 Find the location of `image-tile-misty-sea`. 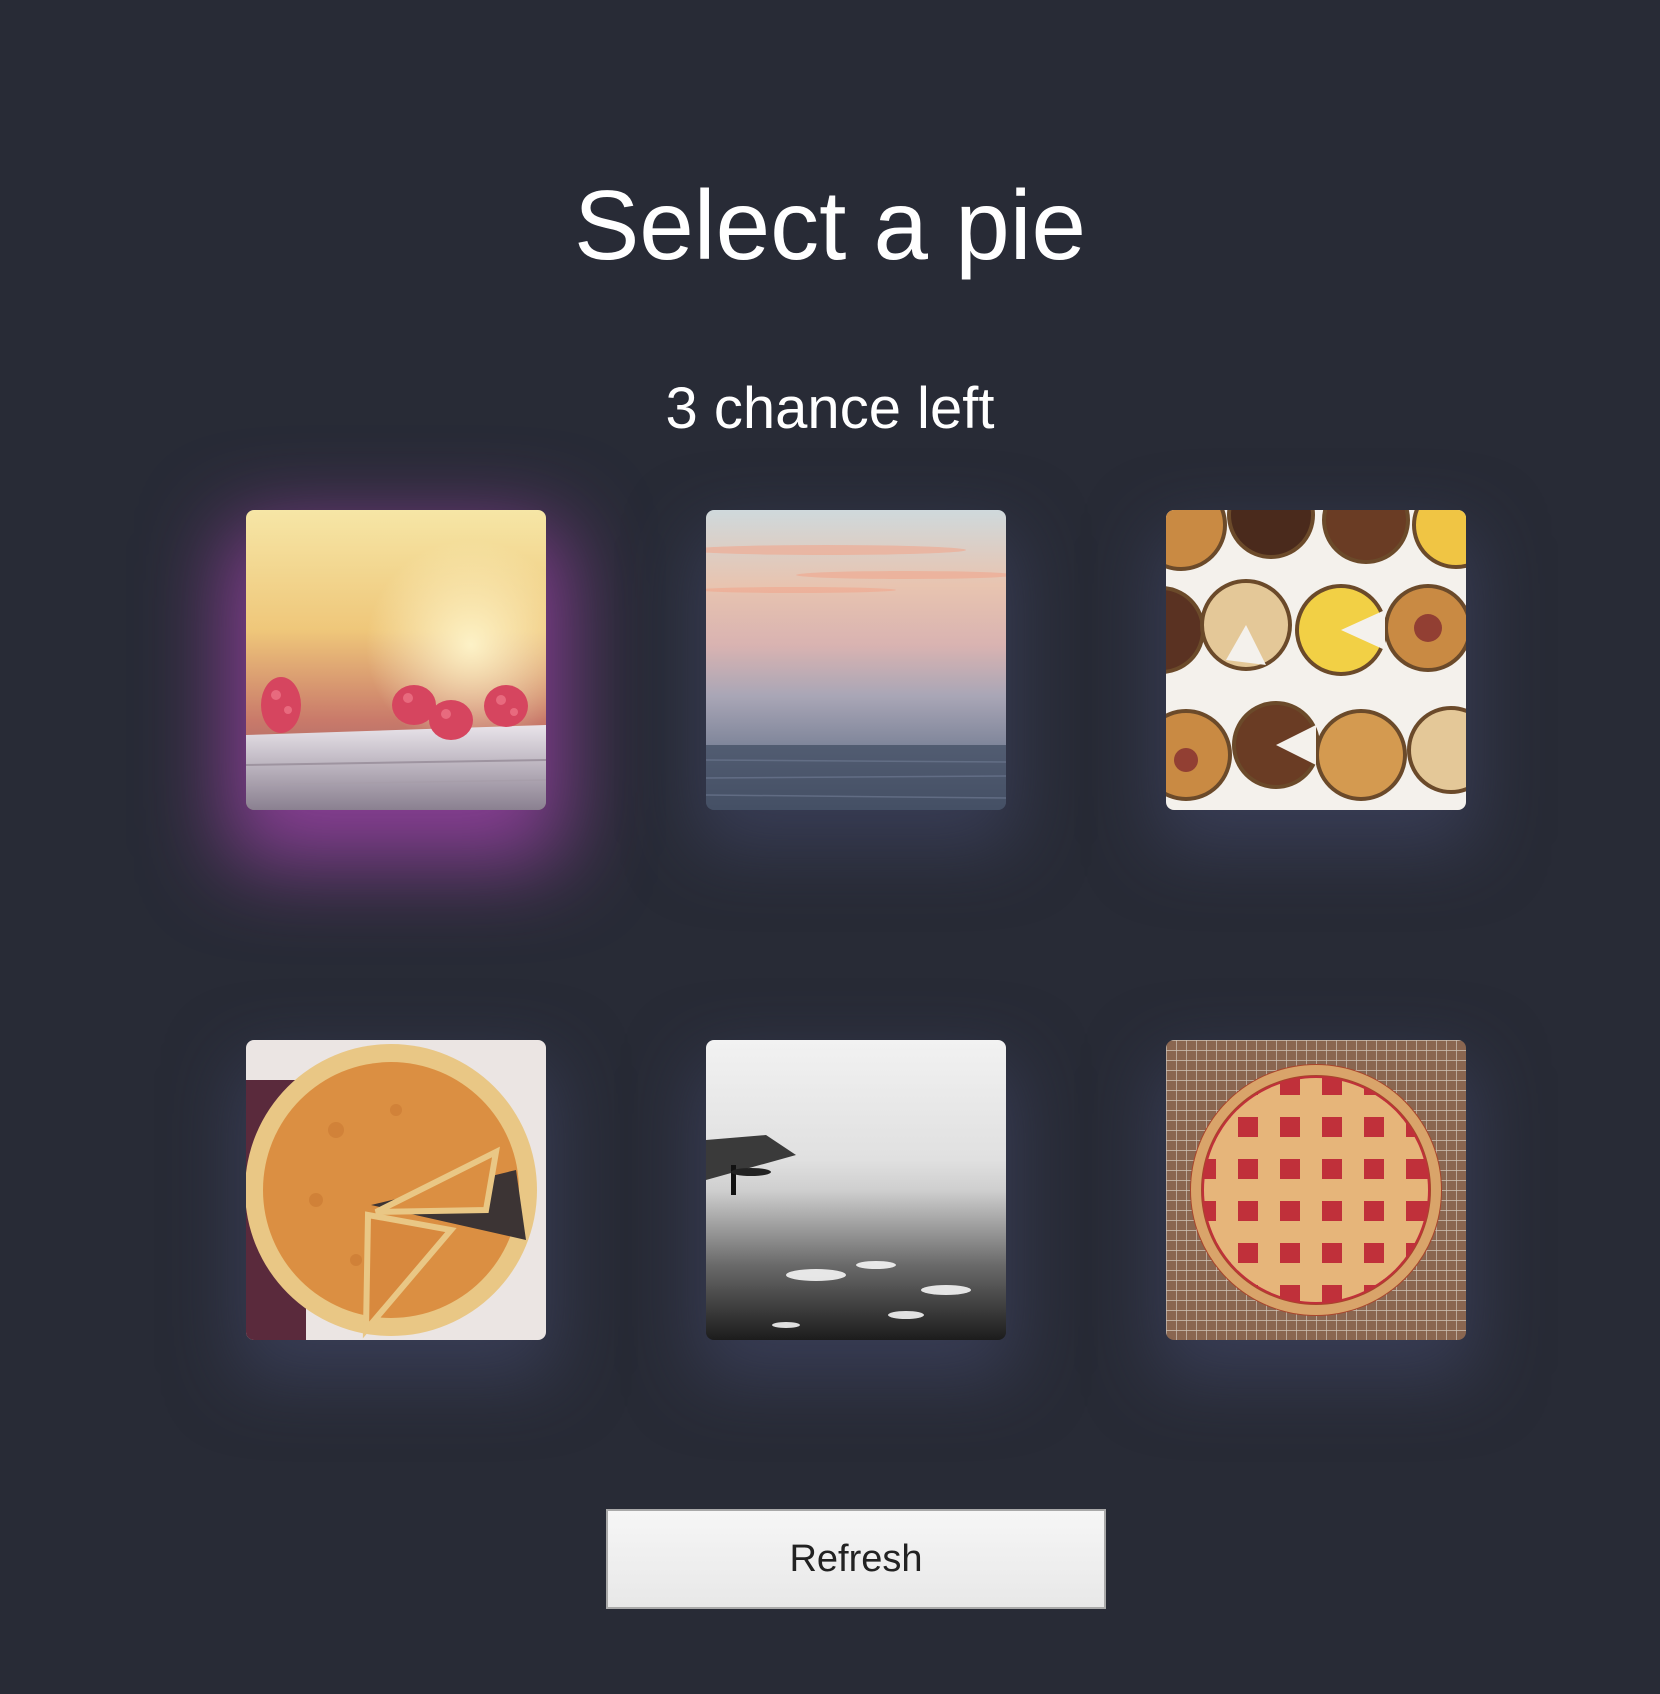

image-tile-misty-sea is located at coordinates (856, 660).